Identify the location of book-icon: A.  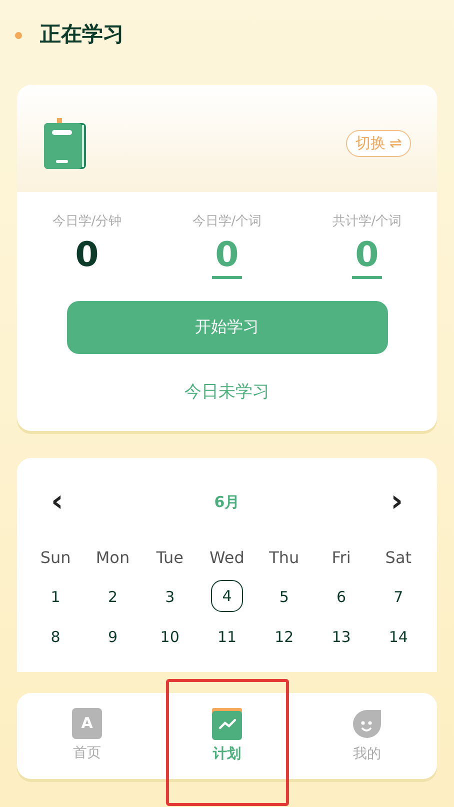
(87, 723).